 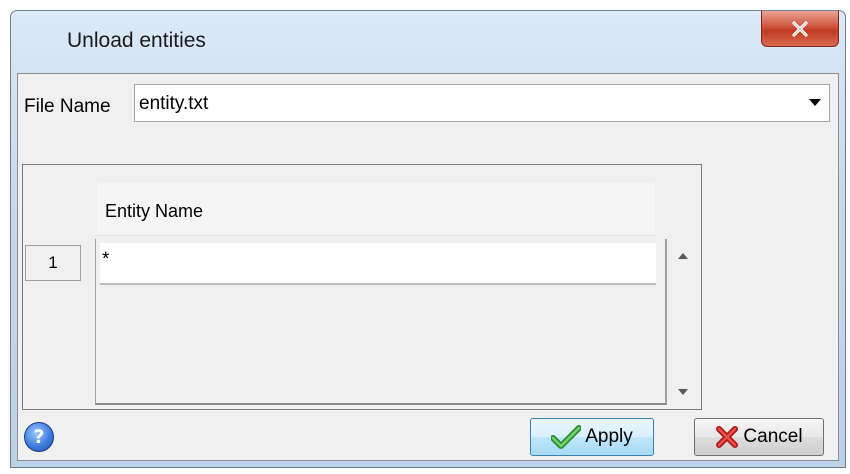 I want to click on scroll-up-icon, so click(x=683, y=256).